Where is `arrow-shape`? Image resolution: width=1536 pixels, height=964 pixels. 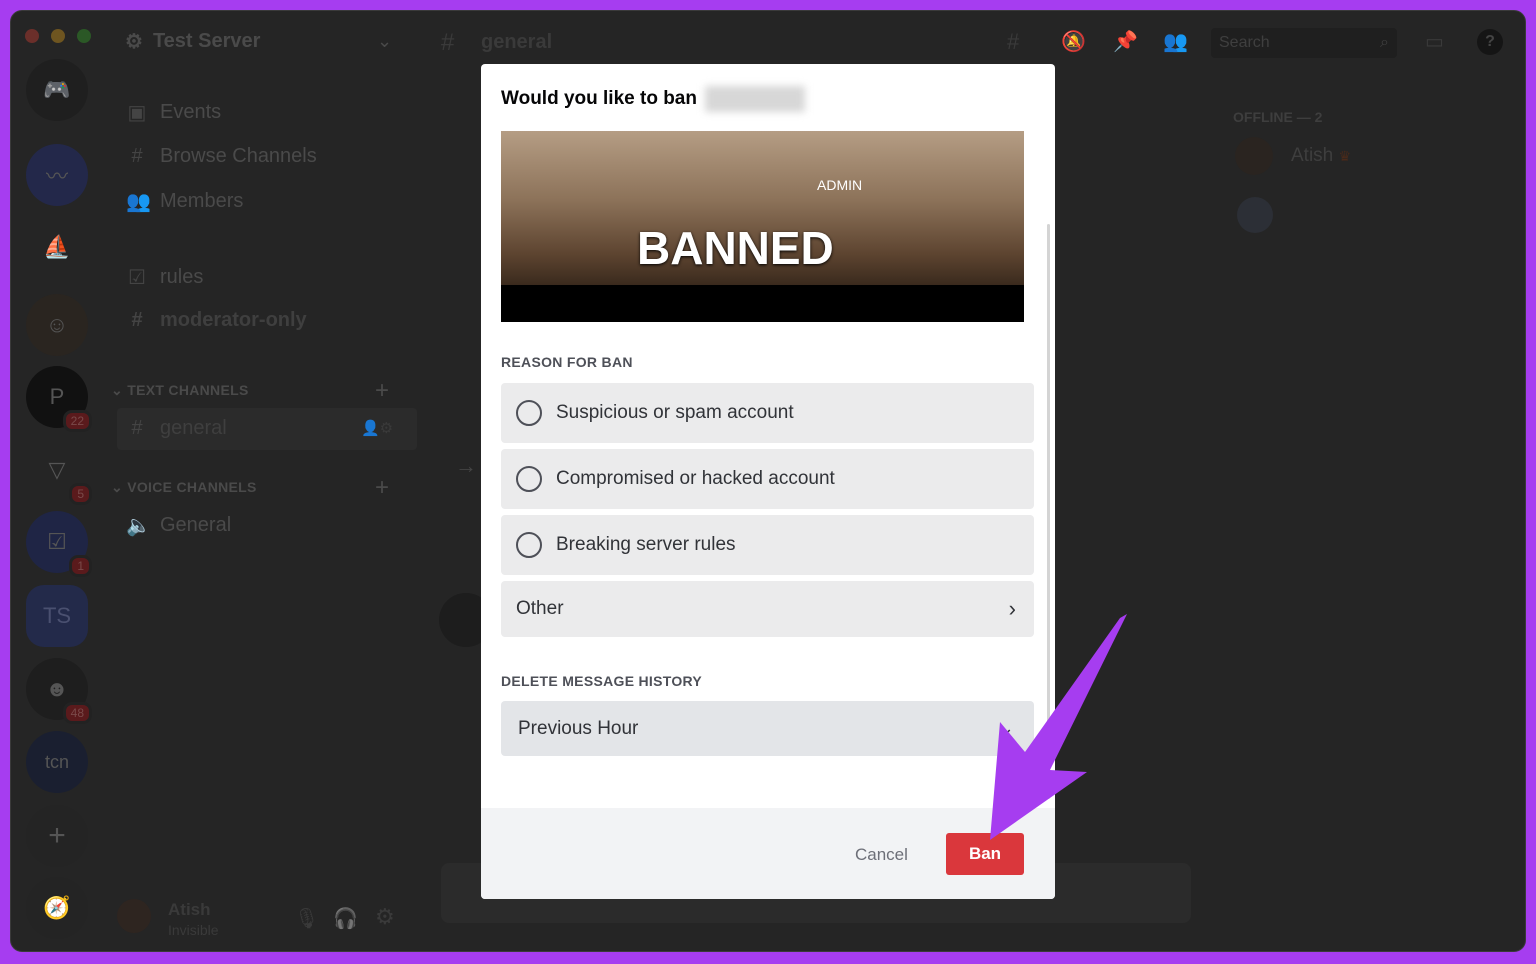
arrow-shape is located at coordinates (1058, 727).